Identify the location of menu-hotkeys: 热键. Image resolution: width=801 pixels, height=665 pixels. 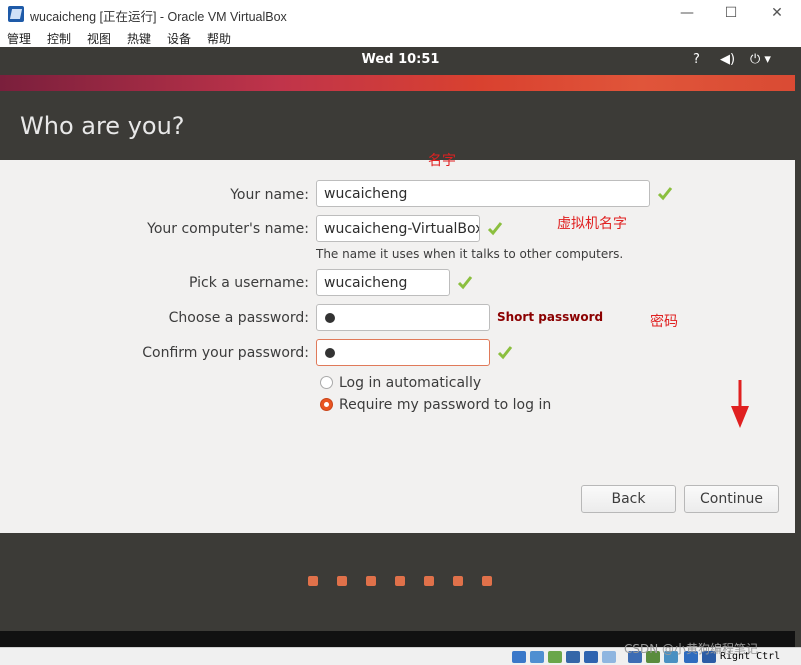
(139, 38).